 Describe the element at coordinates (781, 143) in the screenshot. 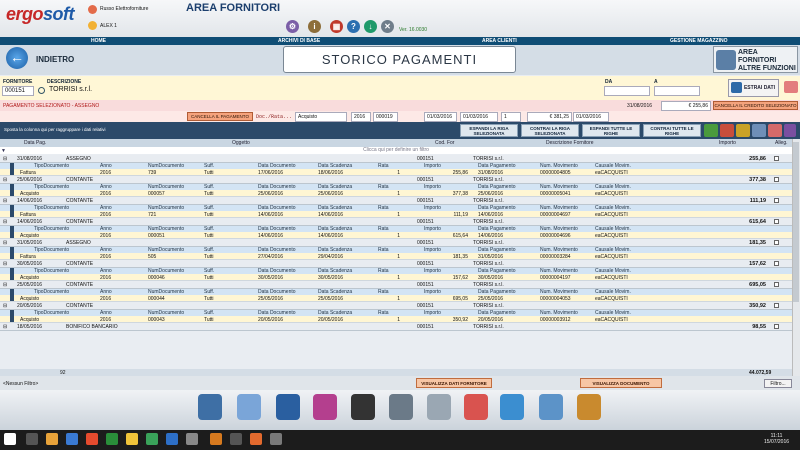

I see `col-alleg: Alleg.` at that location.